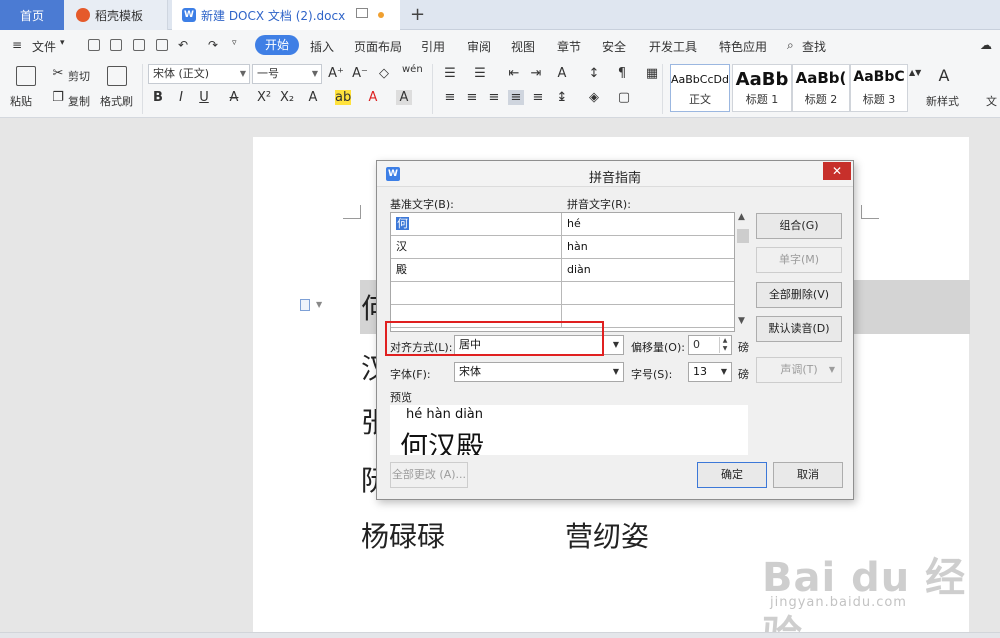 The height and width of the screenshot is (638, 1000). What do you see at coordinates (607, 535) in the screenshot?
I see `document-line: 营纫姿` at bounding box center [607, 535].